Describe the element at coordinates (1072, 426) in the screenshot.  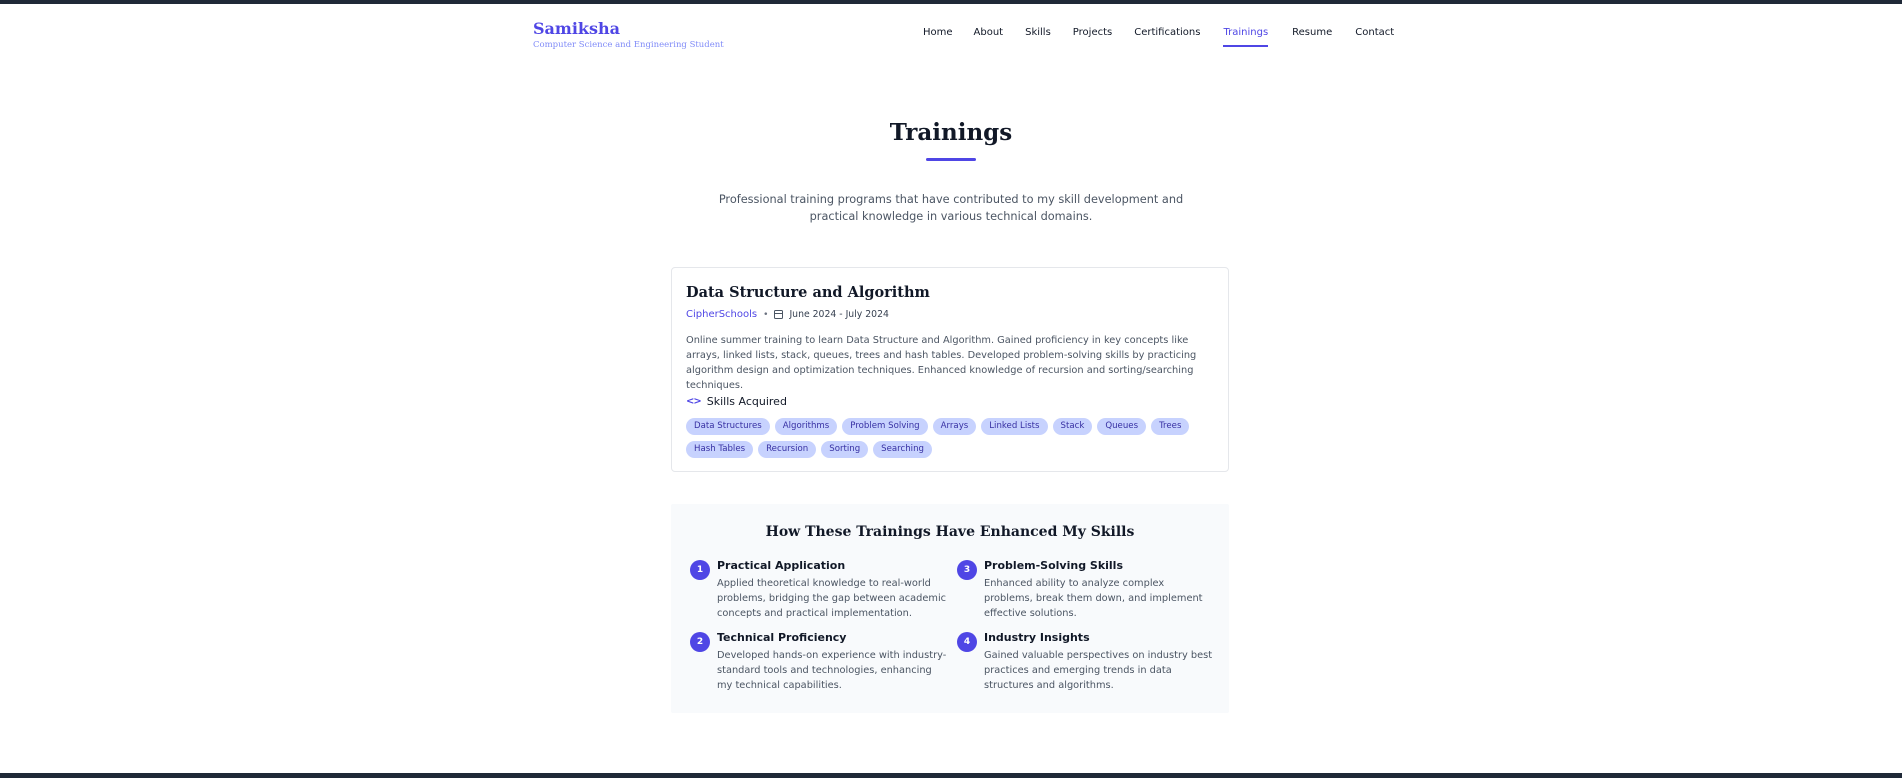
I see `skill-tag: Stack` at that location.